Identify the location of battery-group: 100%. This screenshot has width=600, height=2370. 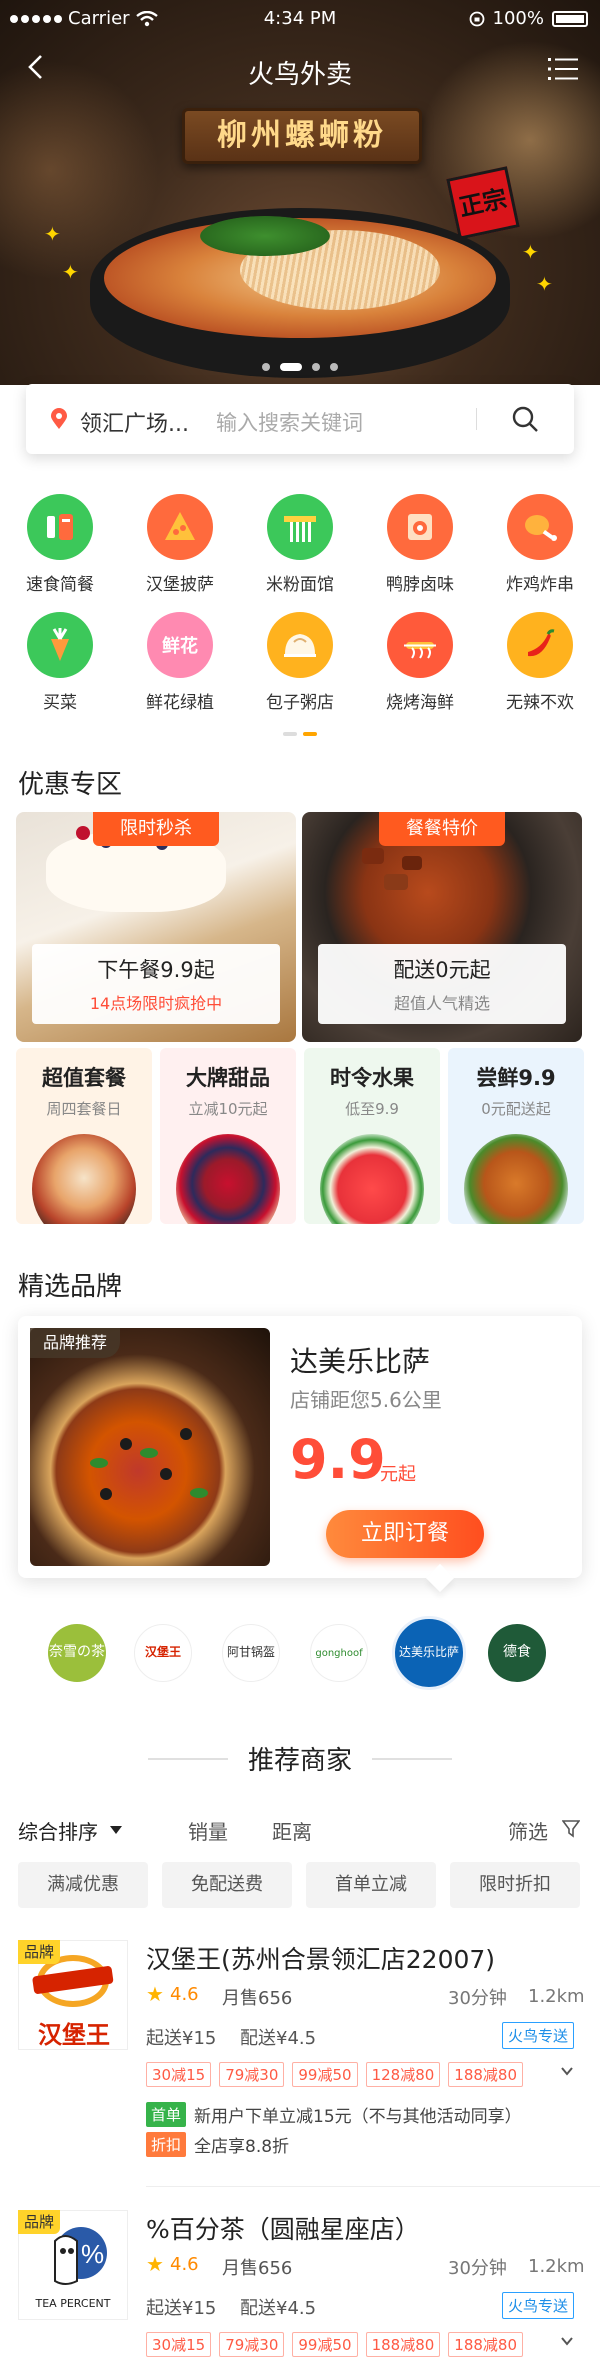
(528, 18).